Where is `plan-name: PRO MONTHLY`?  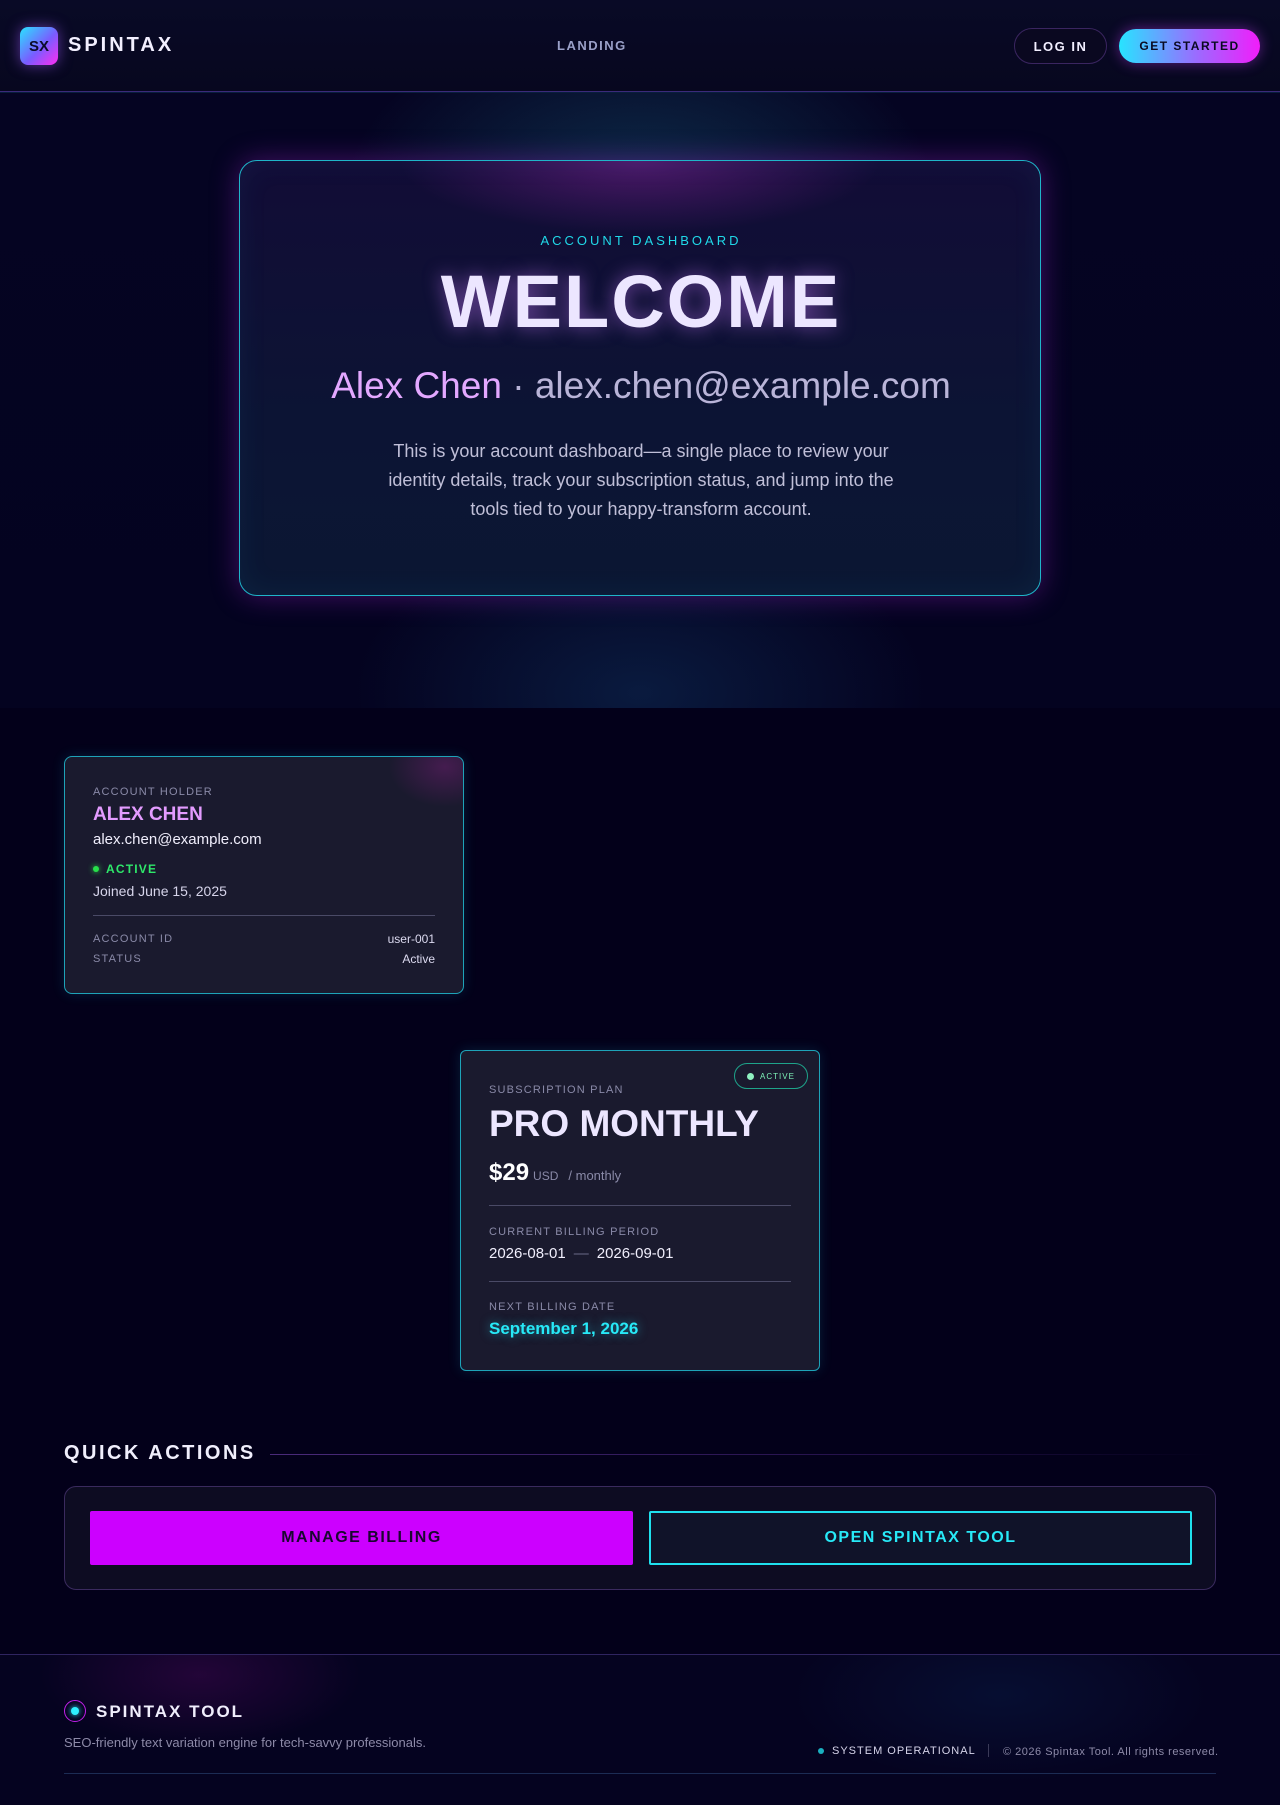
plan-name: PRO MONTHLY is located at coordinates (624, 1123).